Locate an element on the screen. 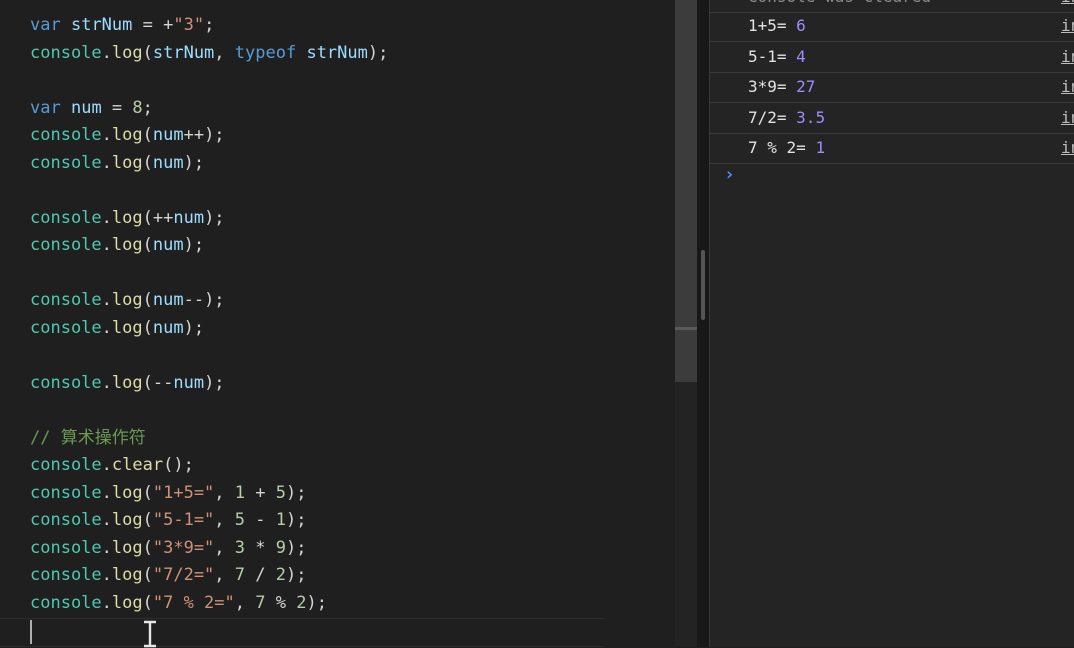 The image size is (1074, 648). code-token: = is located at coordinates (117, 107).